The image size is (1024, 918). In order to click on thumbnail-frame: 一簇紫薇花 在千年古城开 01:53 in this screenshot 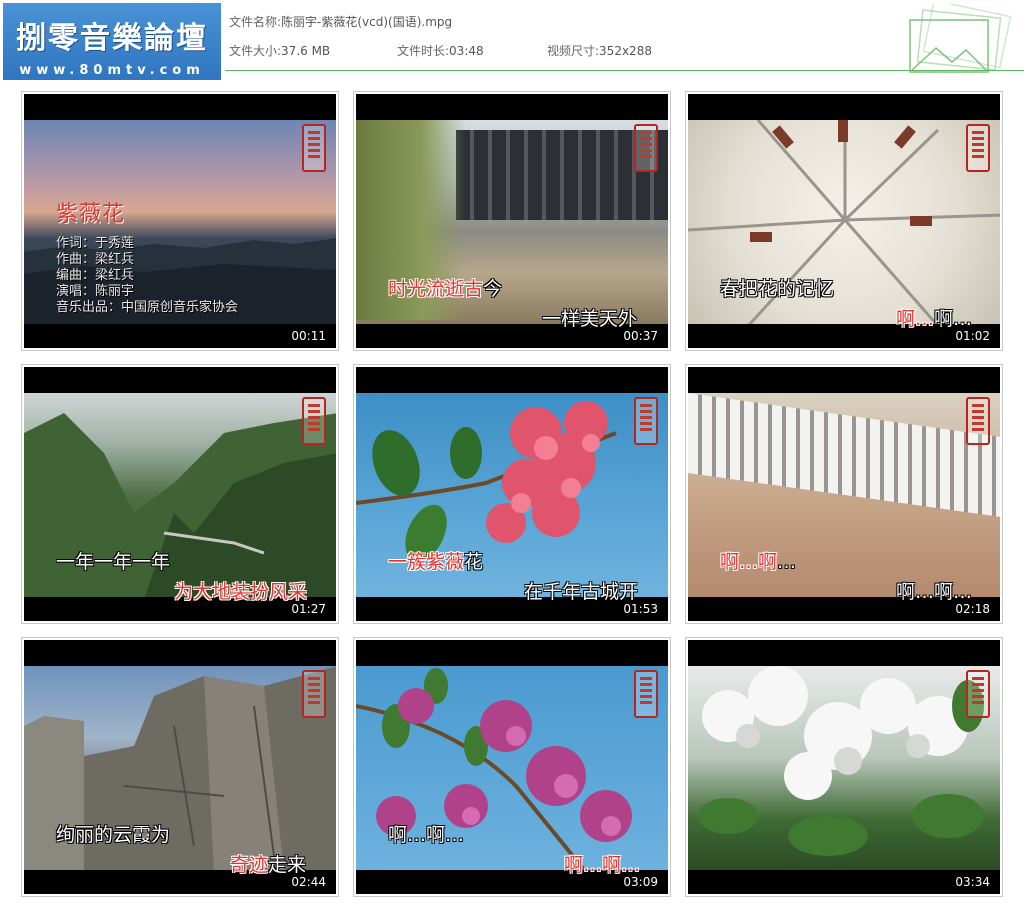, I will do `click(512, 494)`.